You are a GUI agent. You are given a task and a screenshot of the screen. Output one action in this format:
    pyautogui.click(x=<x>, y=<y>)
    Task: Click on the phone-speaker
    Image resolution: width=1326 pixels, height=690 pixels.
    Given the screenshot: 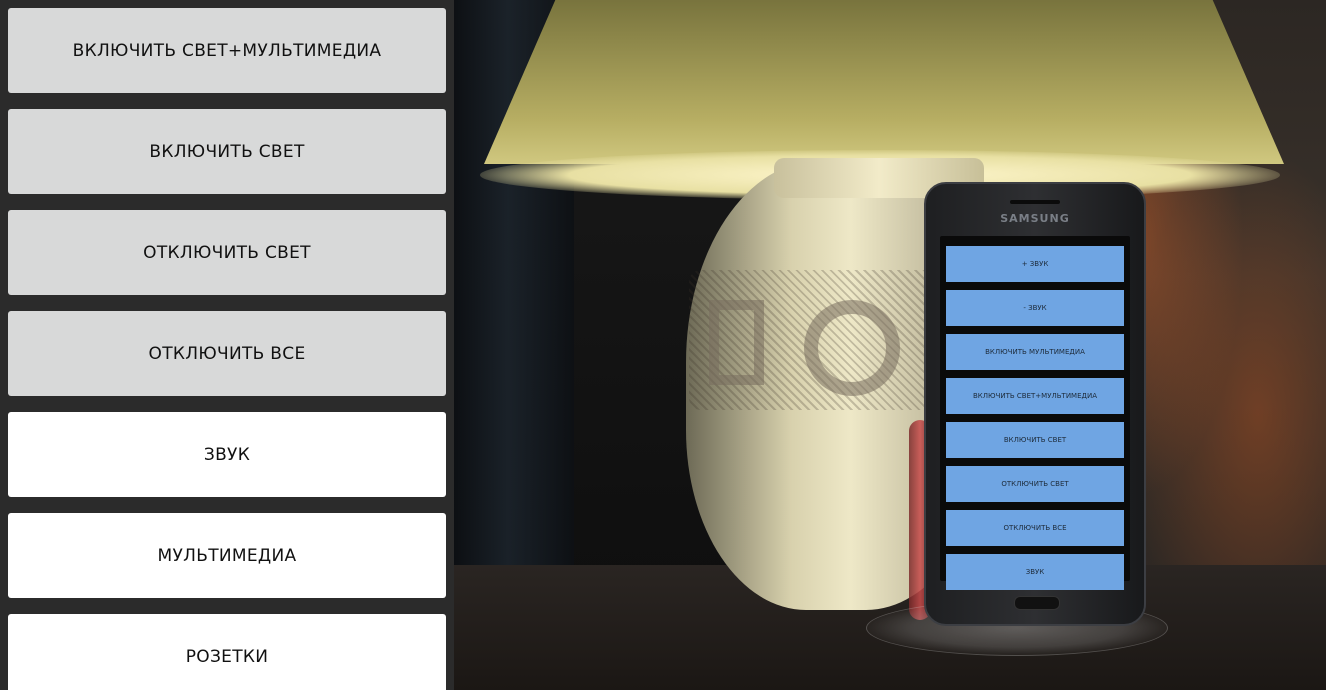 What is the action you would take?
    pyautogui.click(x=1035, y=202)
    